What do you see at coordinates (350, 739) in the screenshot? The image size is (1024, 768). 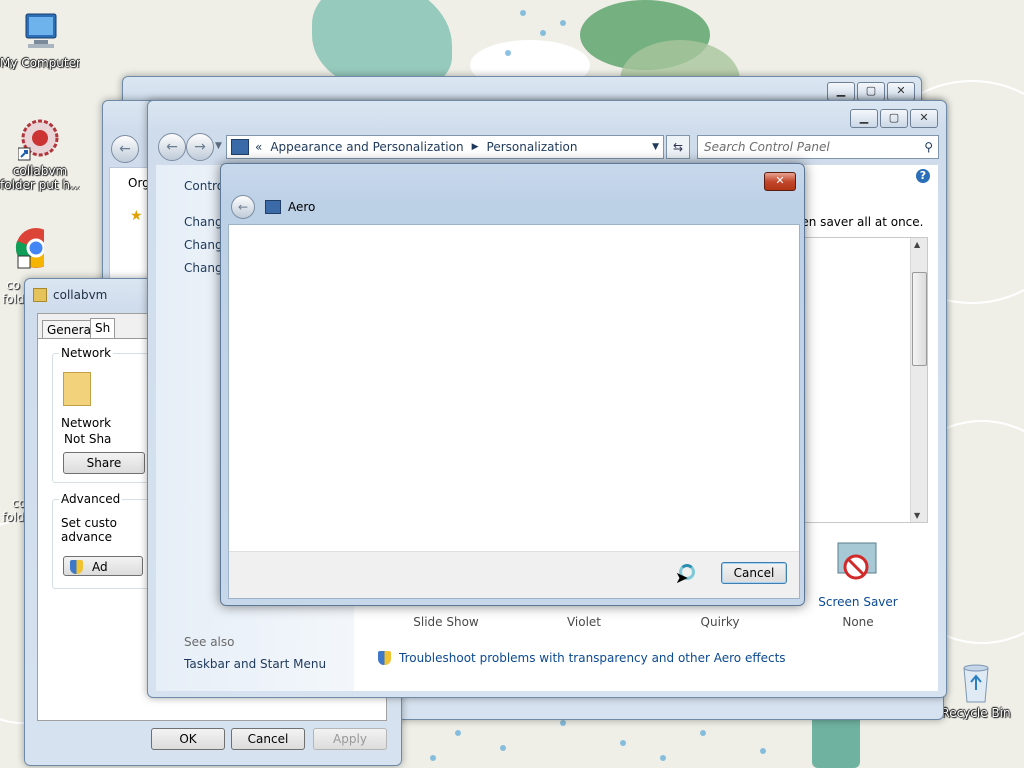 I see `apply-button: Apply` at bounding box center [350, 739].